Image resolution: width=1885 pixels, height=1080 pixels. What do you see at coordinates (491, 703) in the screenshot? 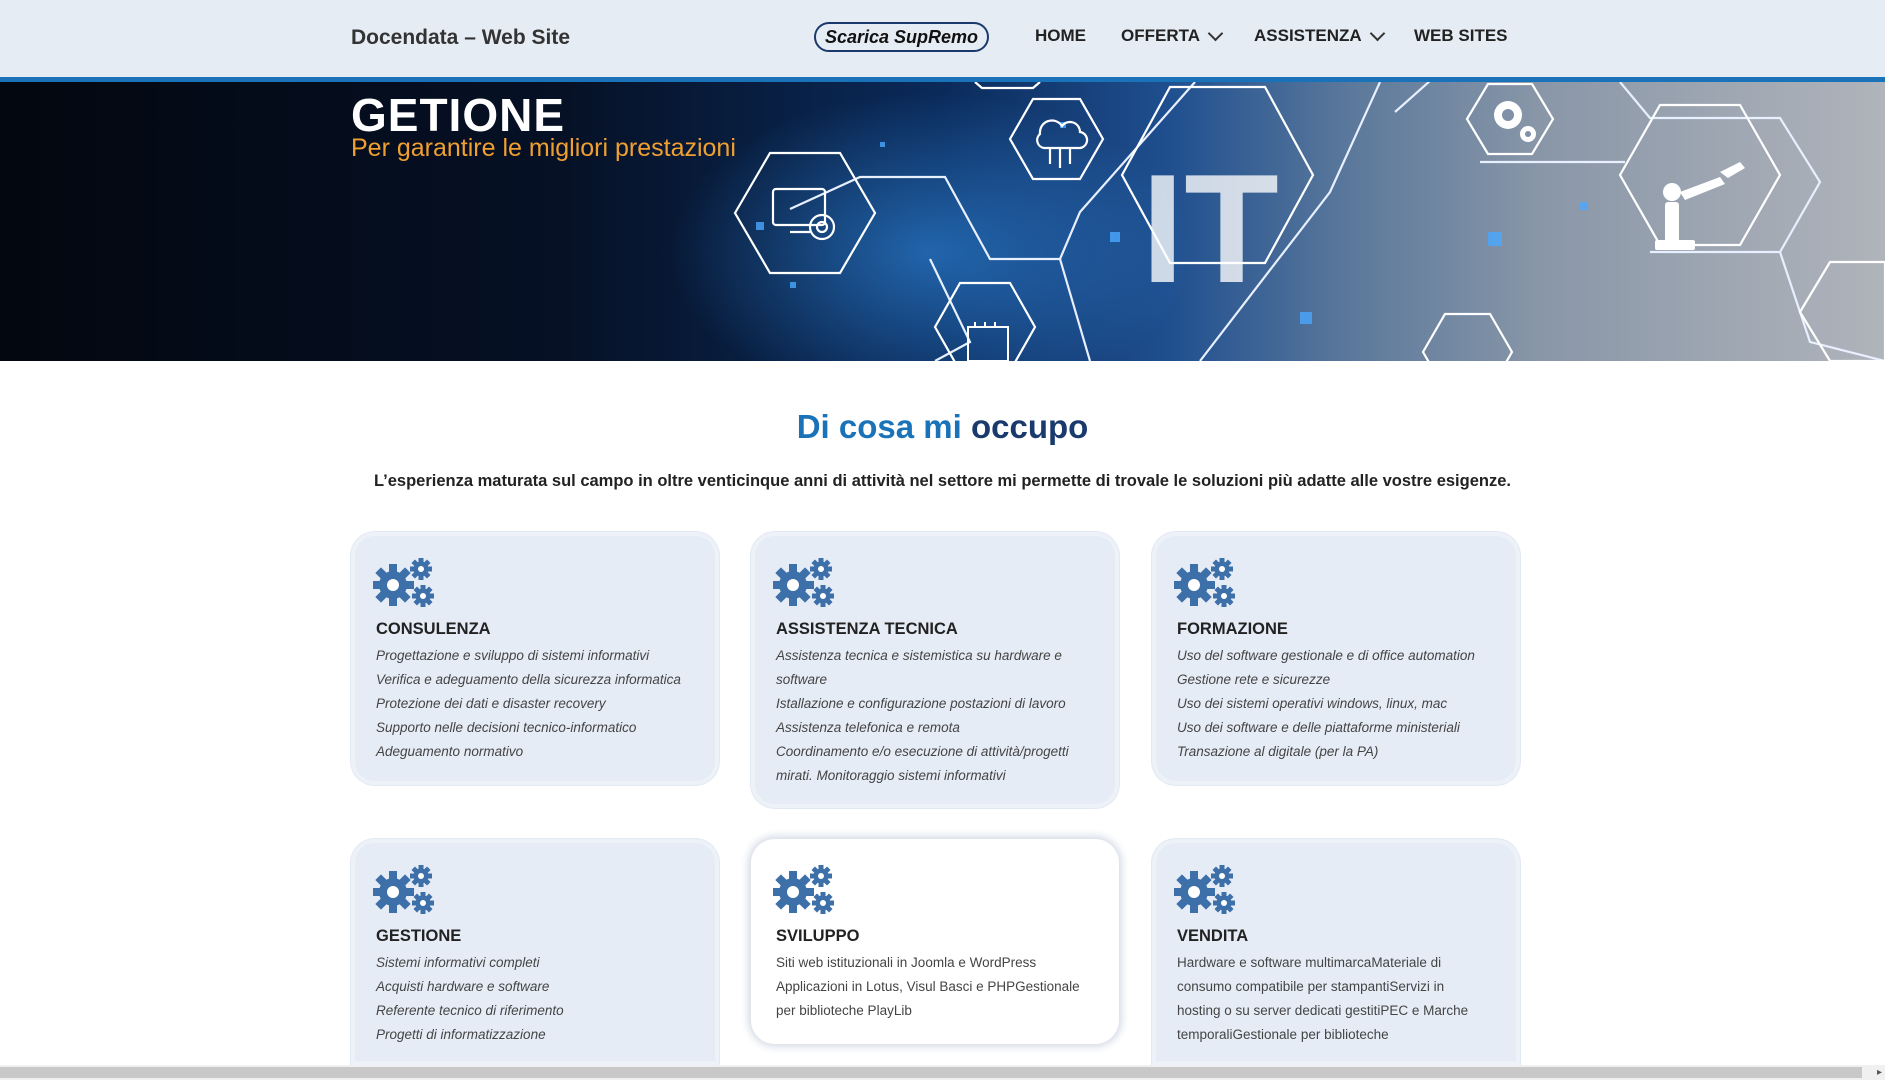
I see `list-item: Protezione dei dati e disaster recovery` at bounding box center [491, 703].